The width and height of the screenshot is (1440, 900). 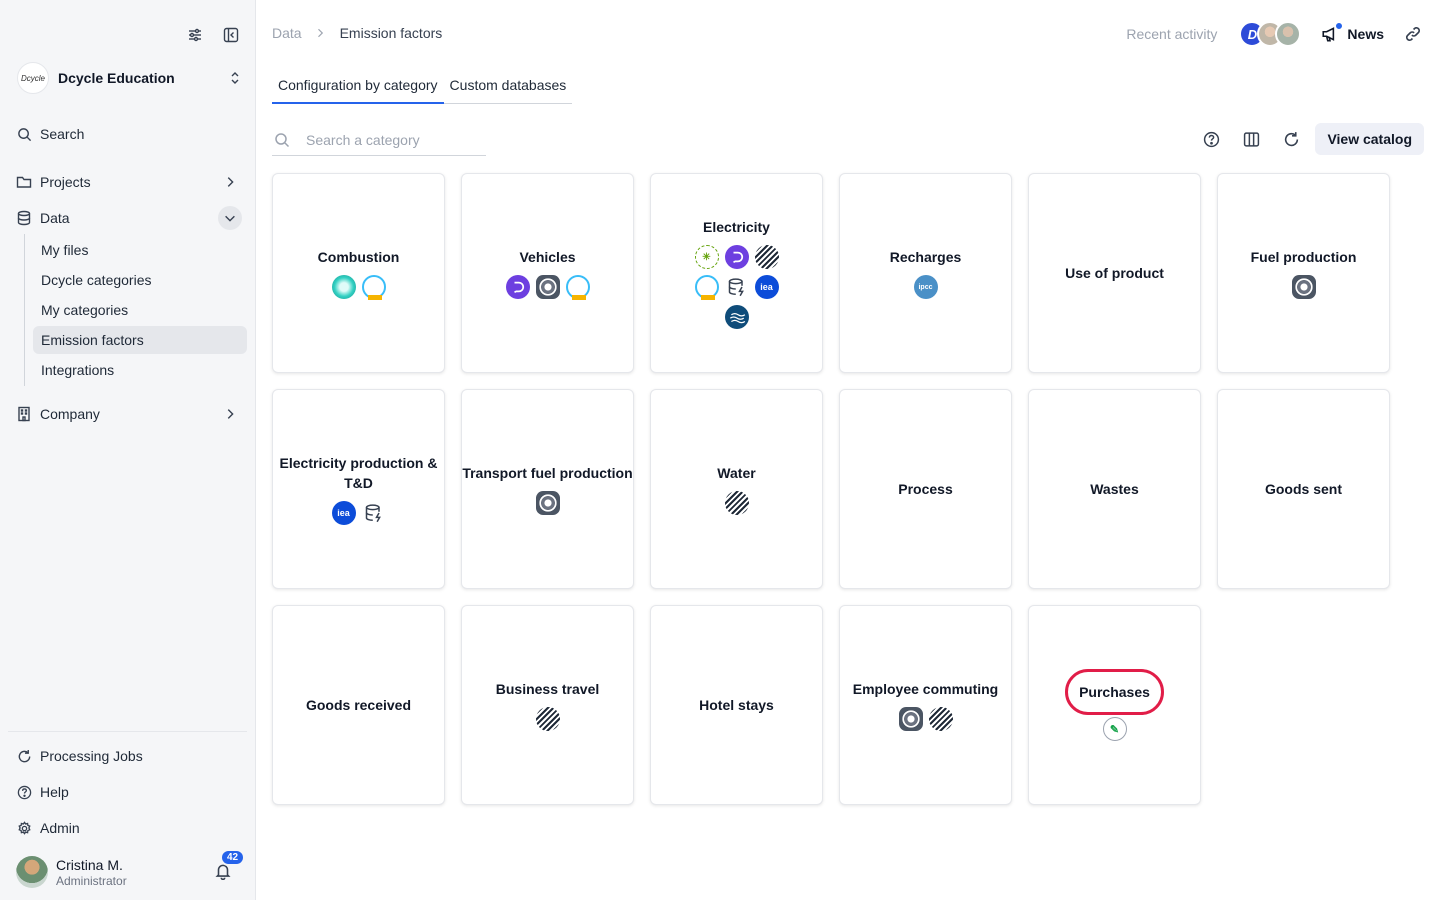 What do you see at coordinates (140, 370) in the screenshot?
I see `sidebar-item-integrations: Integrations` at bounding box center [140, 370].